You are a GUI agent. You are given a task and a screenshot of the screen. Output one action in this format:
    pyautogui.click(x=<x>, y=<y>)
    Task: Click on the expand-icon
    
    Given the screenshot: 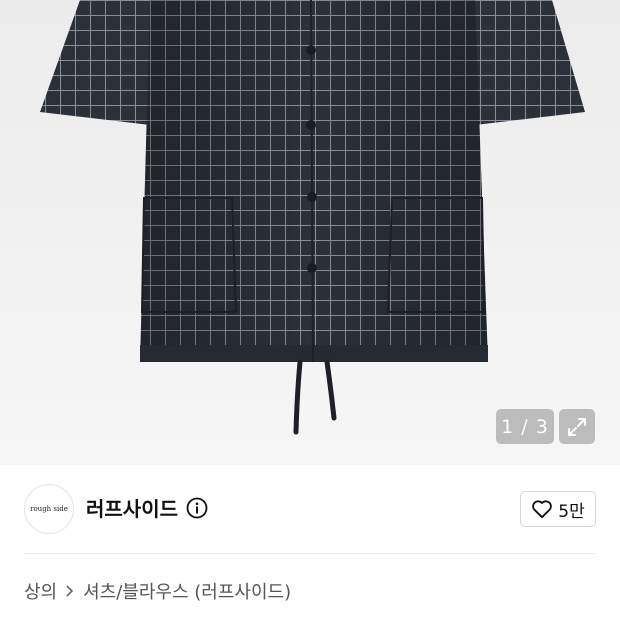 What is the action you would take?
    pyautogui.click(x=577, y=426)
    